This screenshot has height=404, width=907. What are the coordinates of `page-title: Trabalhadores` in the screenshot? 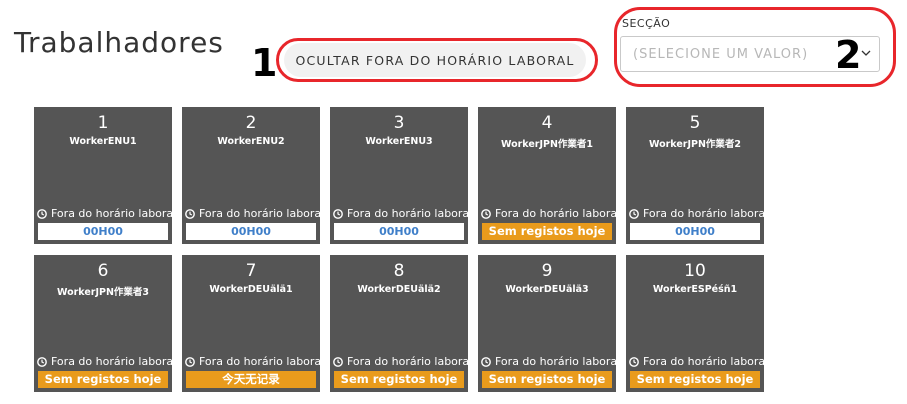 It's located at (119, 42).